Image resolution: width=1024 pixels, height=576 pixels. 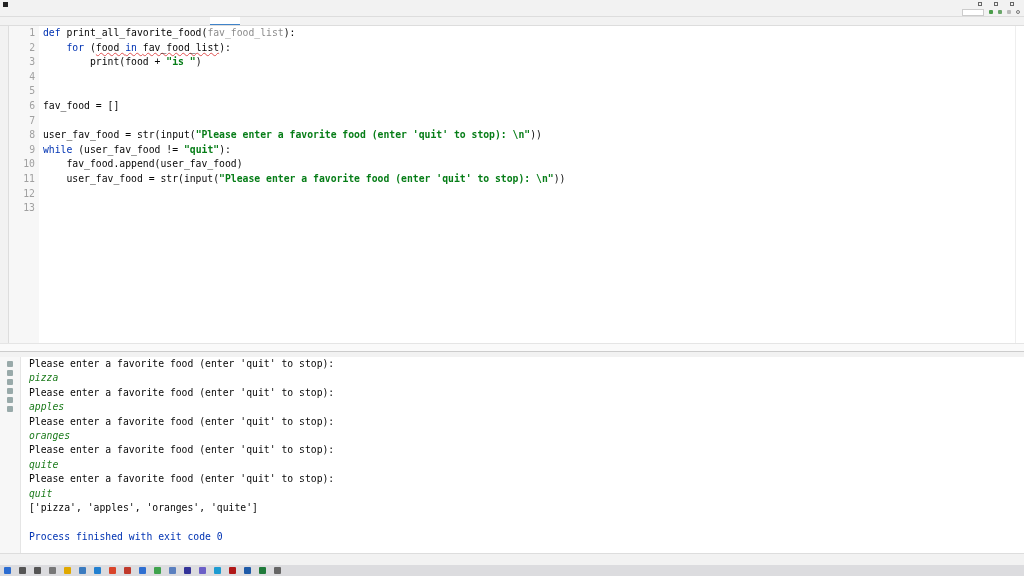 What do you see at coordinates (44, 378) in the screenshot?
I see `console-line: pizza` at bounding box center [44, 378].